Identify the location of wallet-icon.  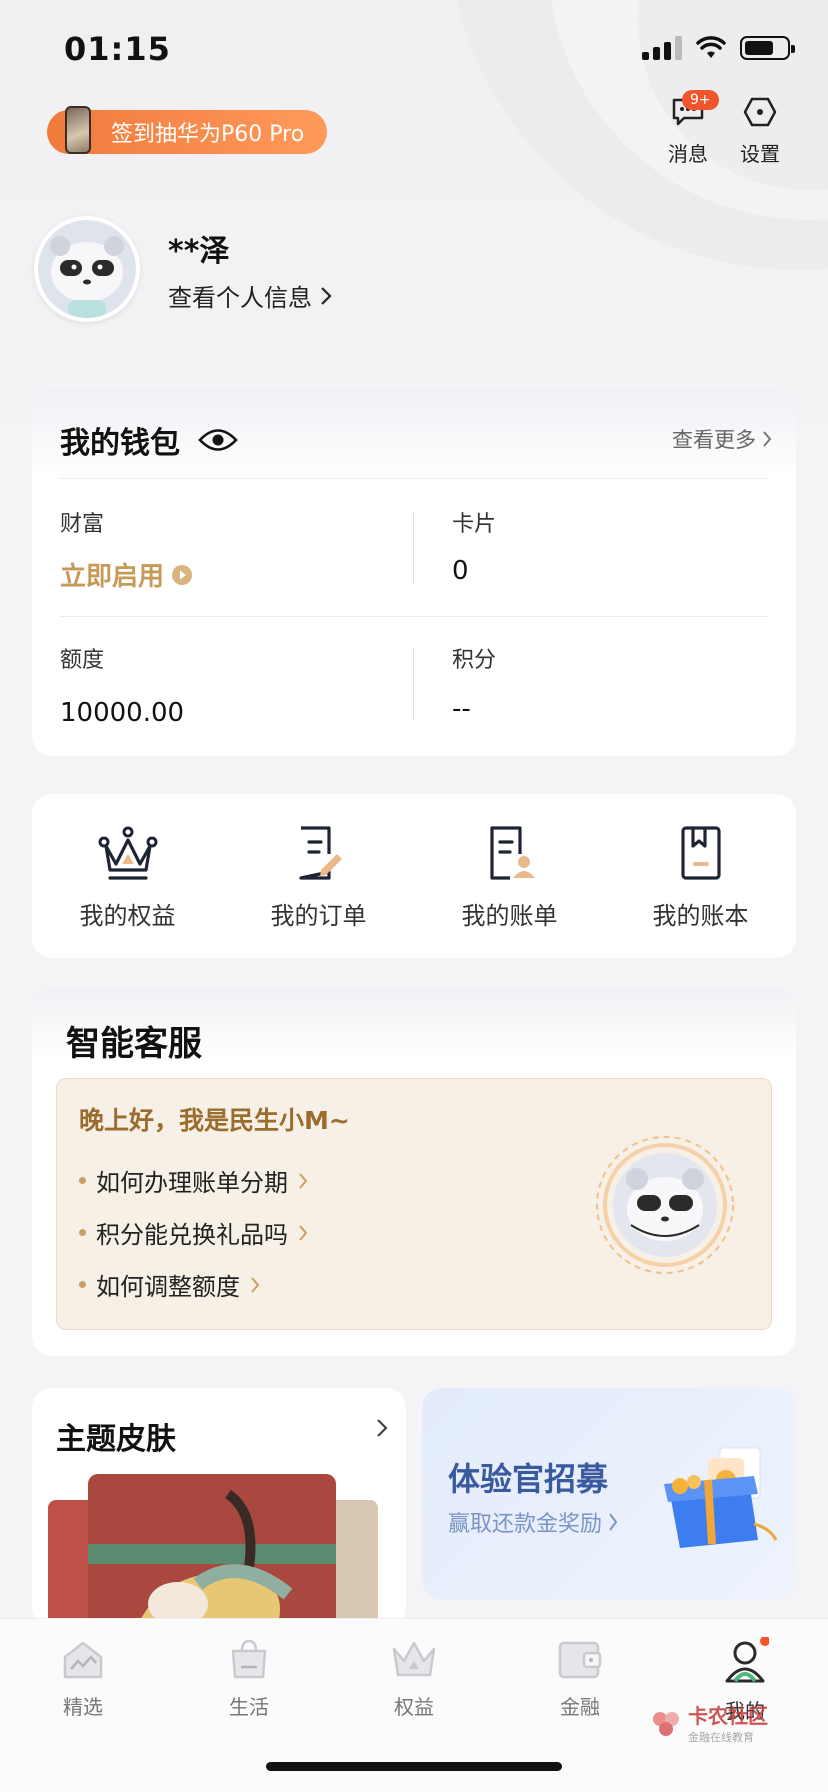
(580, 1660).